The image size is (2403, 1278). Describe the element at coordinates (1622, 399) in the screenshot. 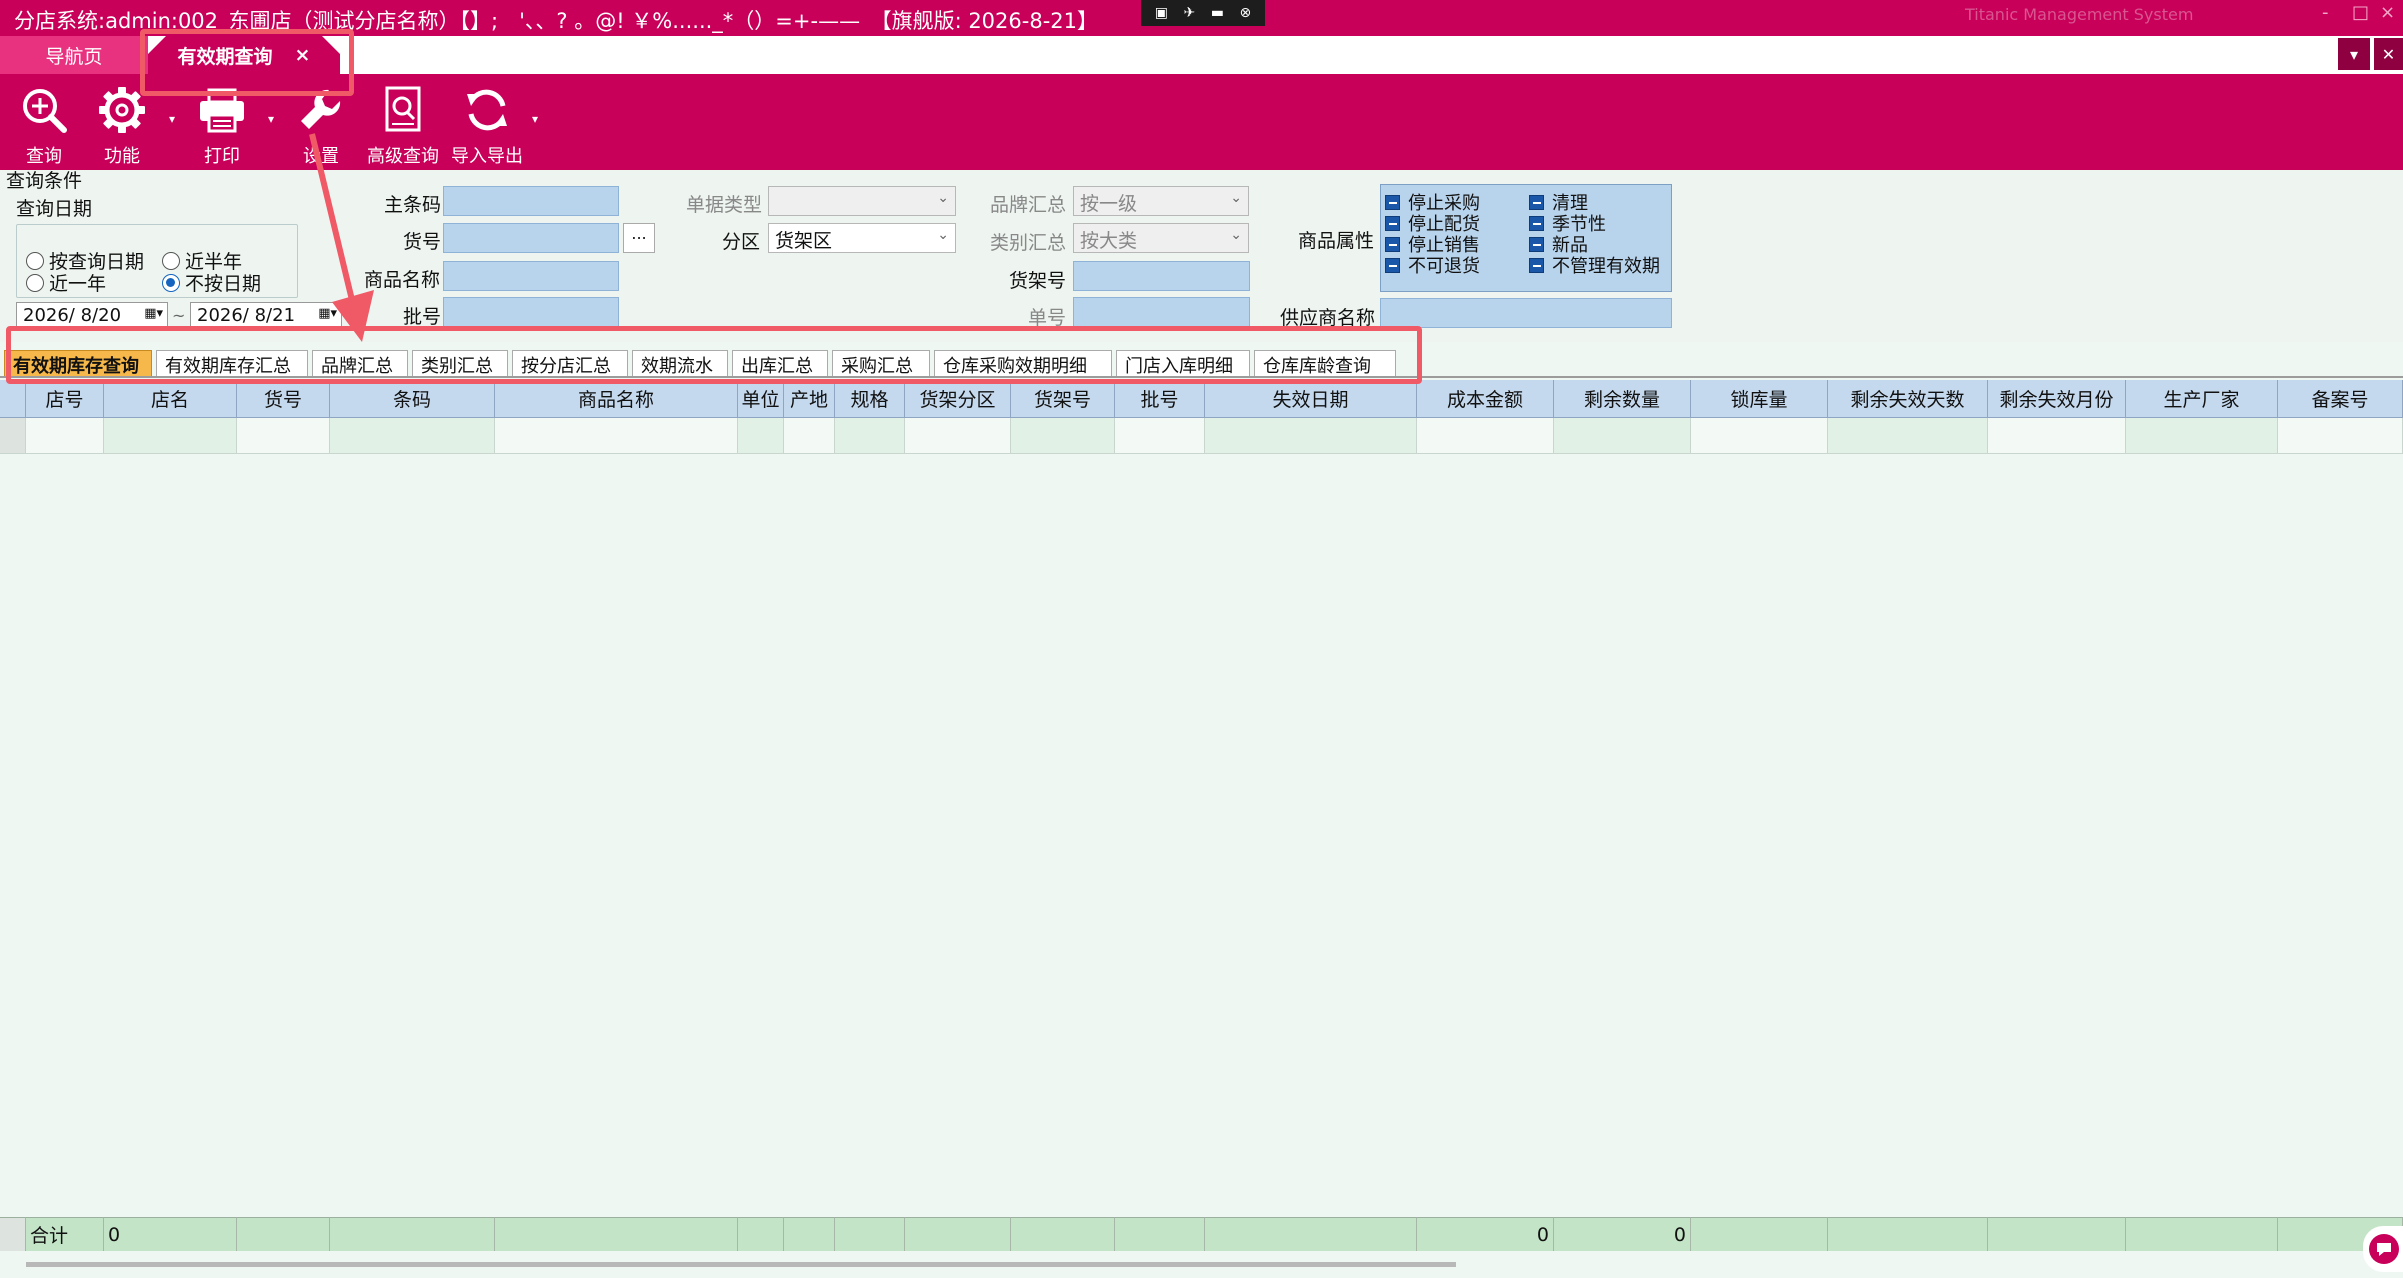

I see `column-header: 剩余数量` at that location.